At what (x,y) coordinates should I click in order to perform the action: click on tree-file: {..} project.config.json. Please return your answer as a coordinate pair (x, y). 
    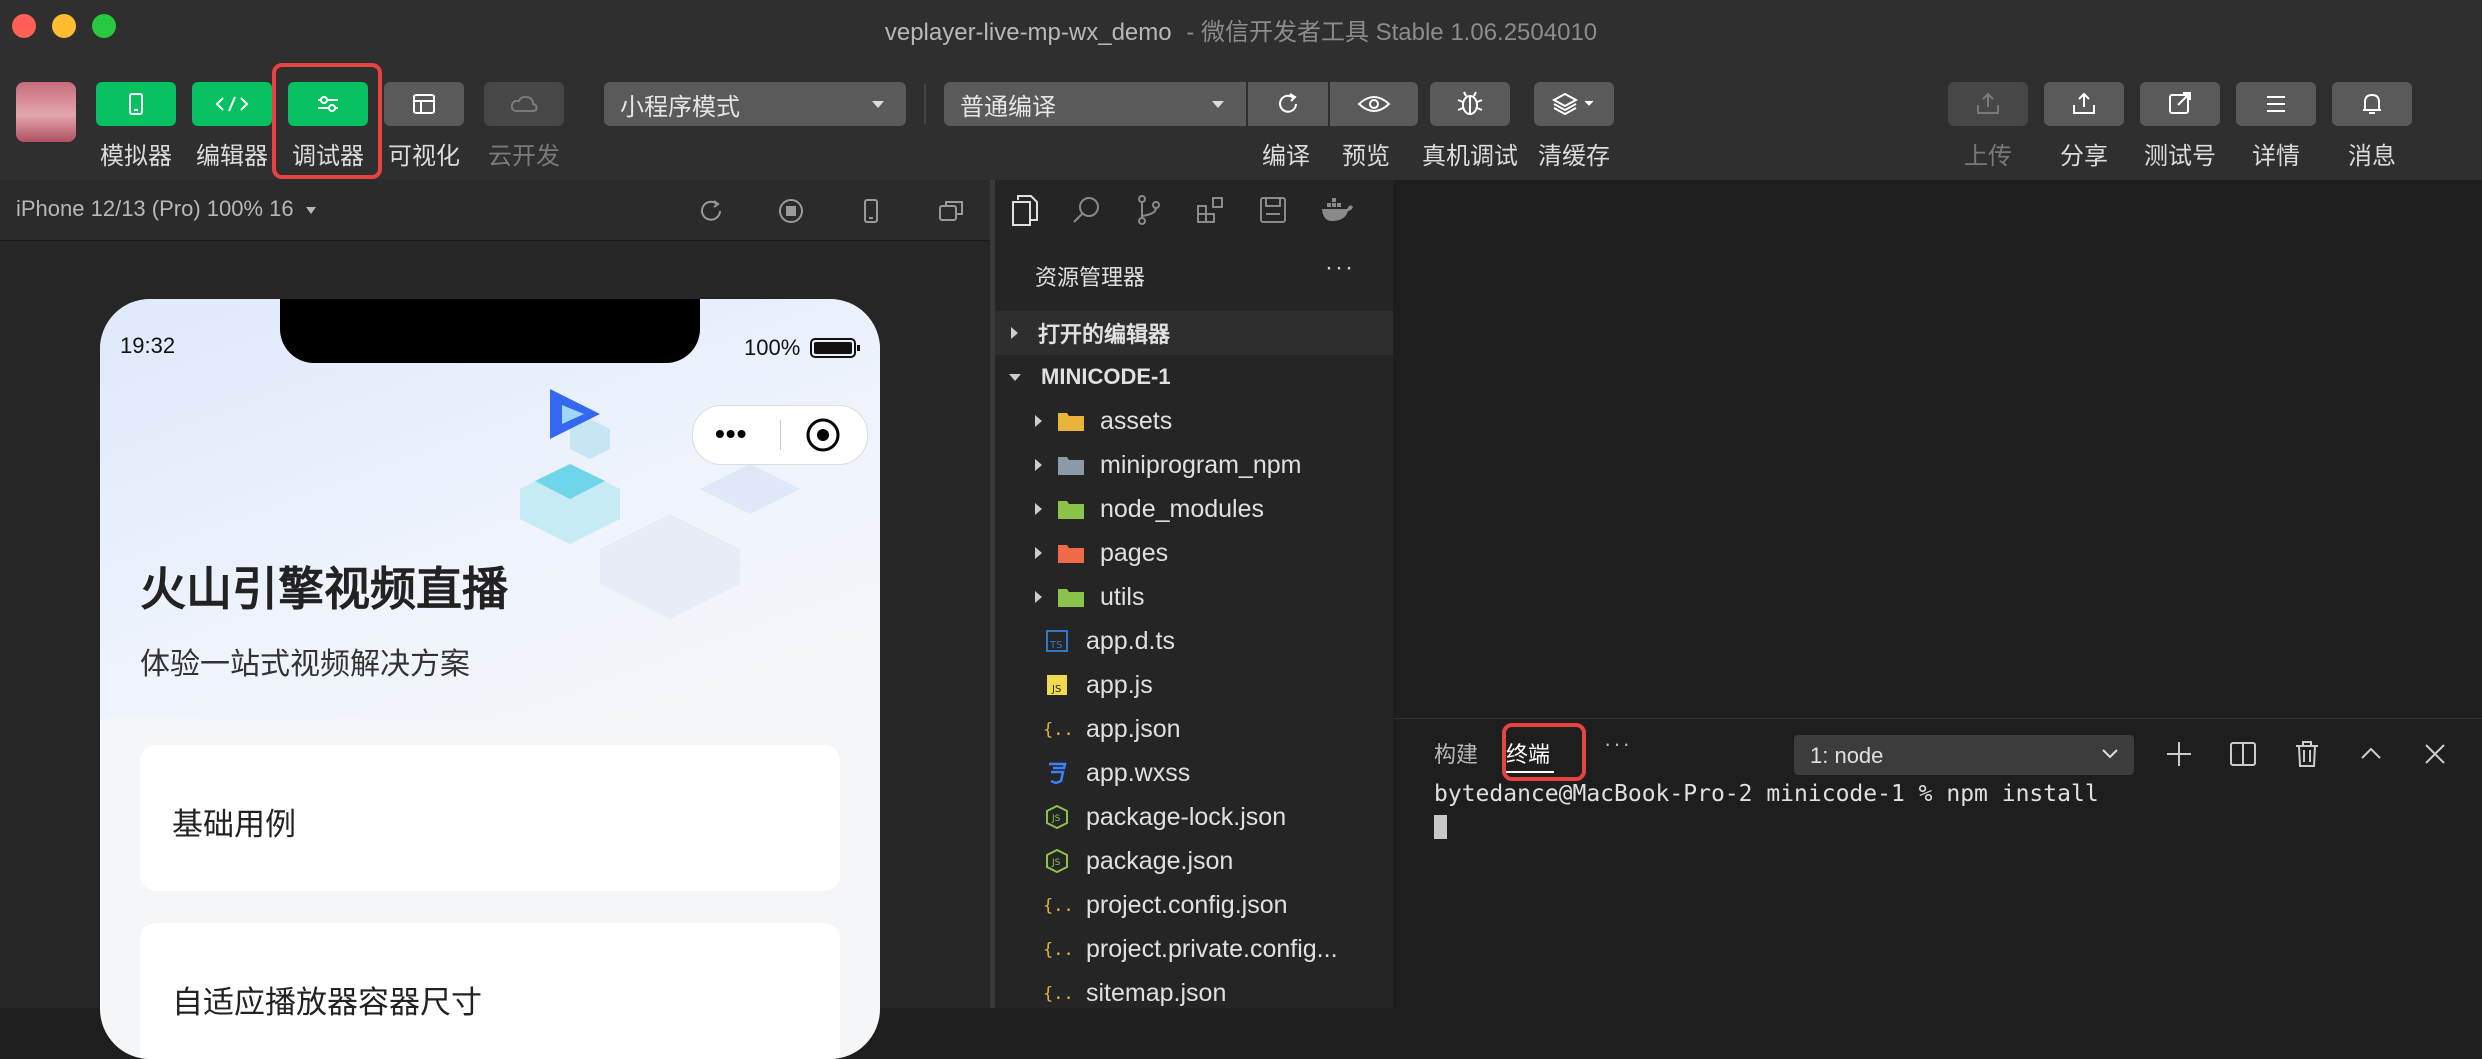
    Looking at the image, I should click on (1194, 905).